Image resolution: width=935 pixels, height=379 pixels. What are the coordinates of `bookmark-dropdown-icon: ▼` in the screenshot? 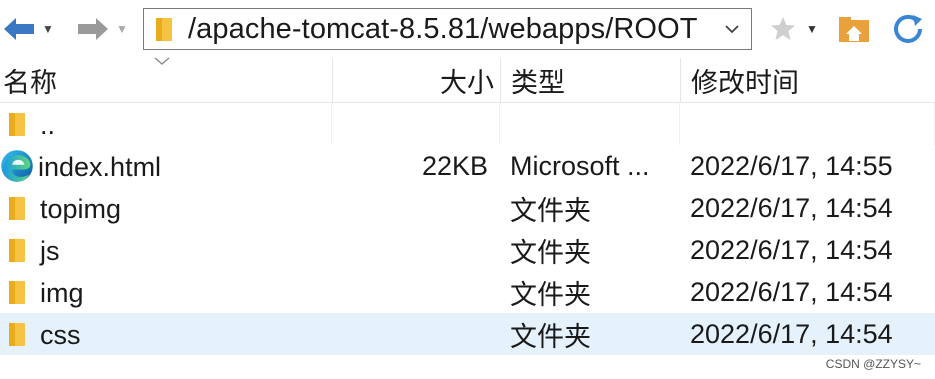 It's located at (812, 29).